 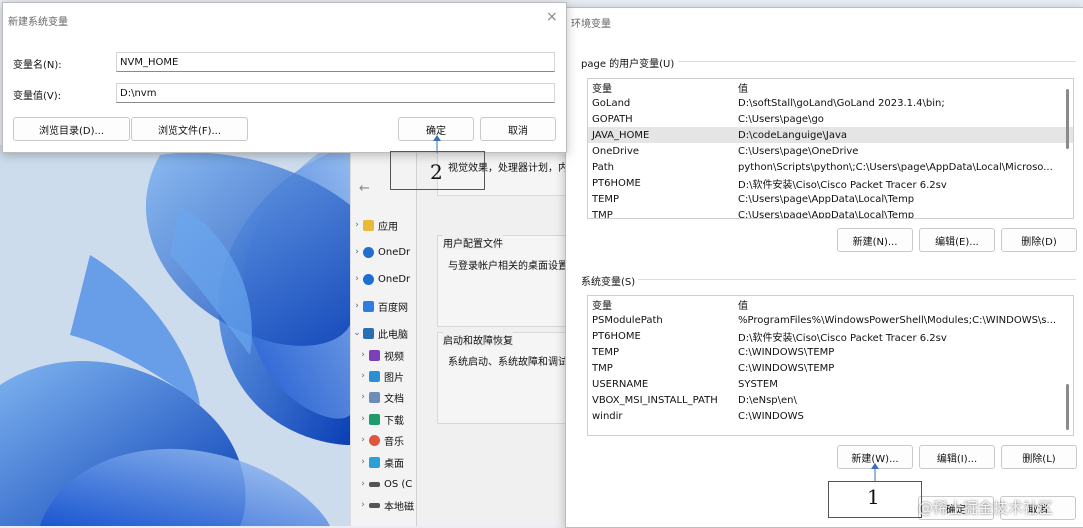 I want to click on user-delete-button: 删除(D), so click(x=1039, y=240).